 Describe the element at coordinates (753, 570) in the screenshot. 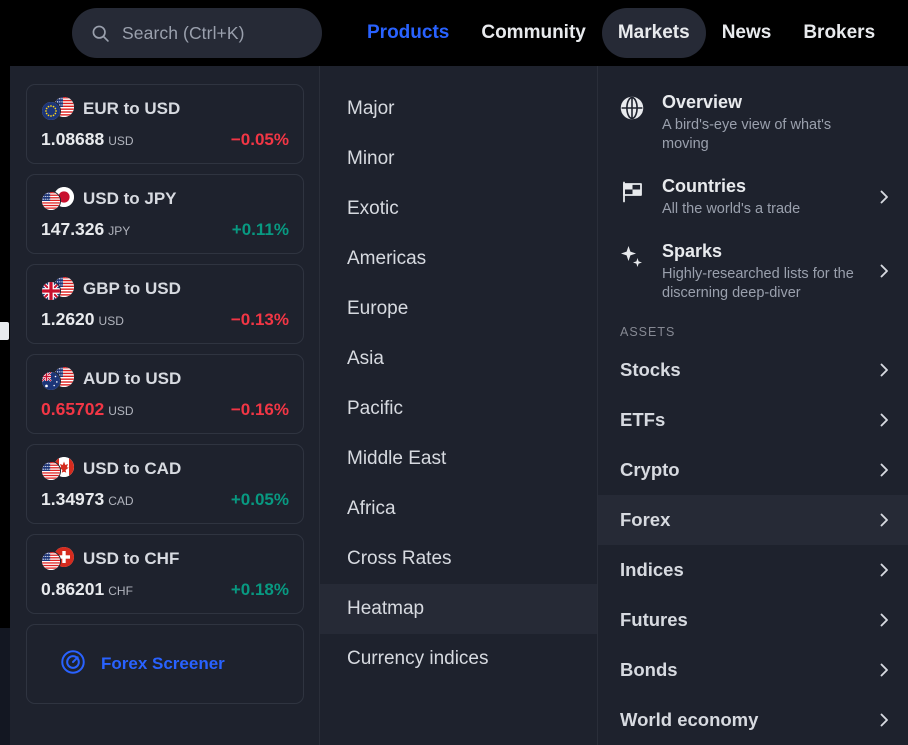

I see `asset-item-indices: Indices` at that location.